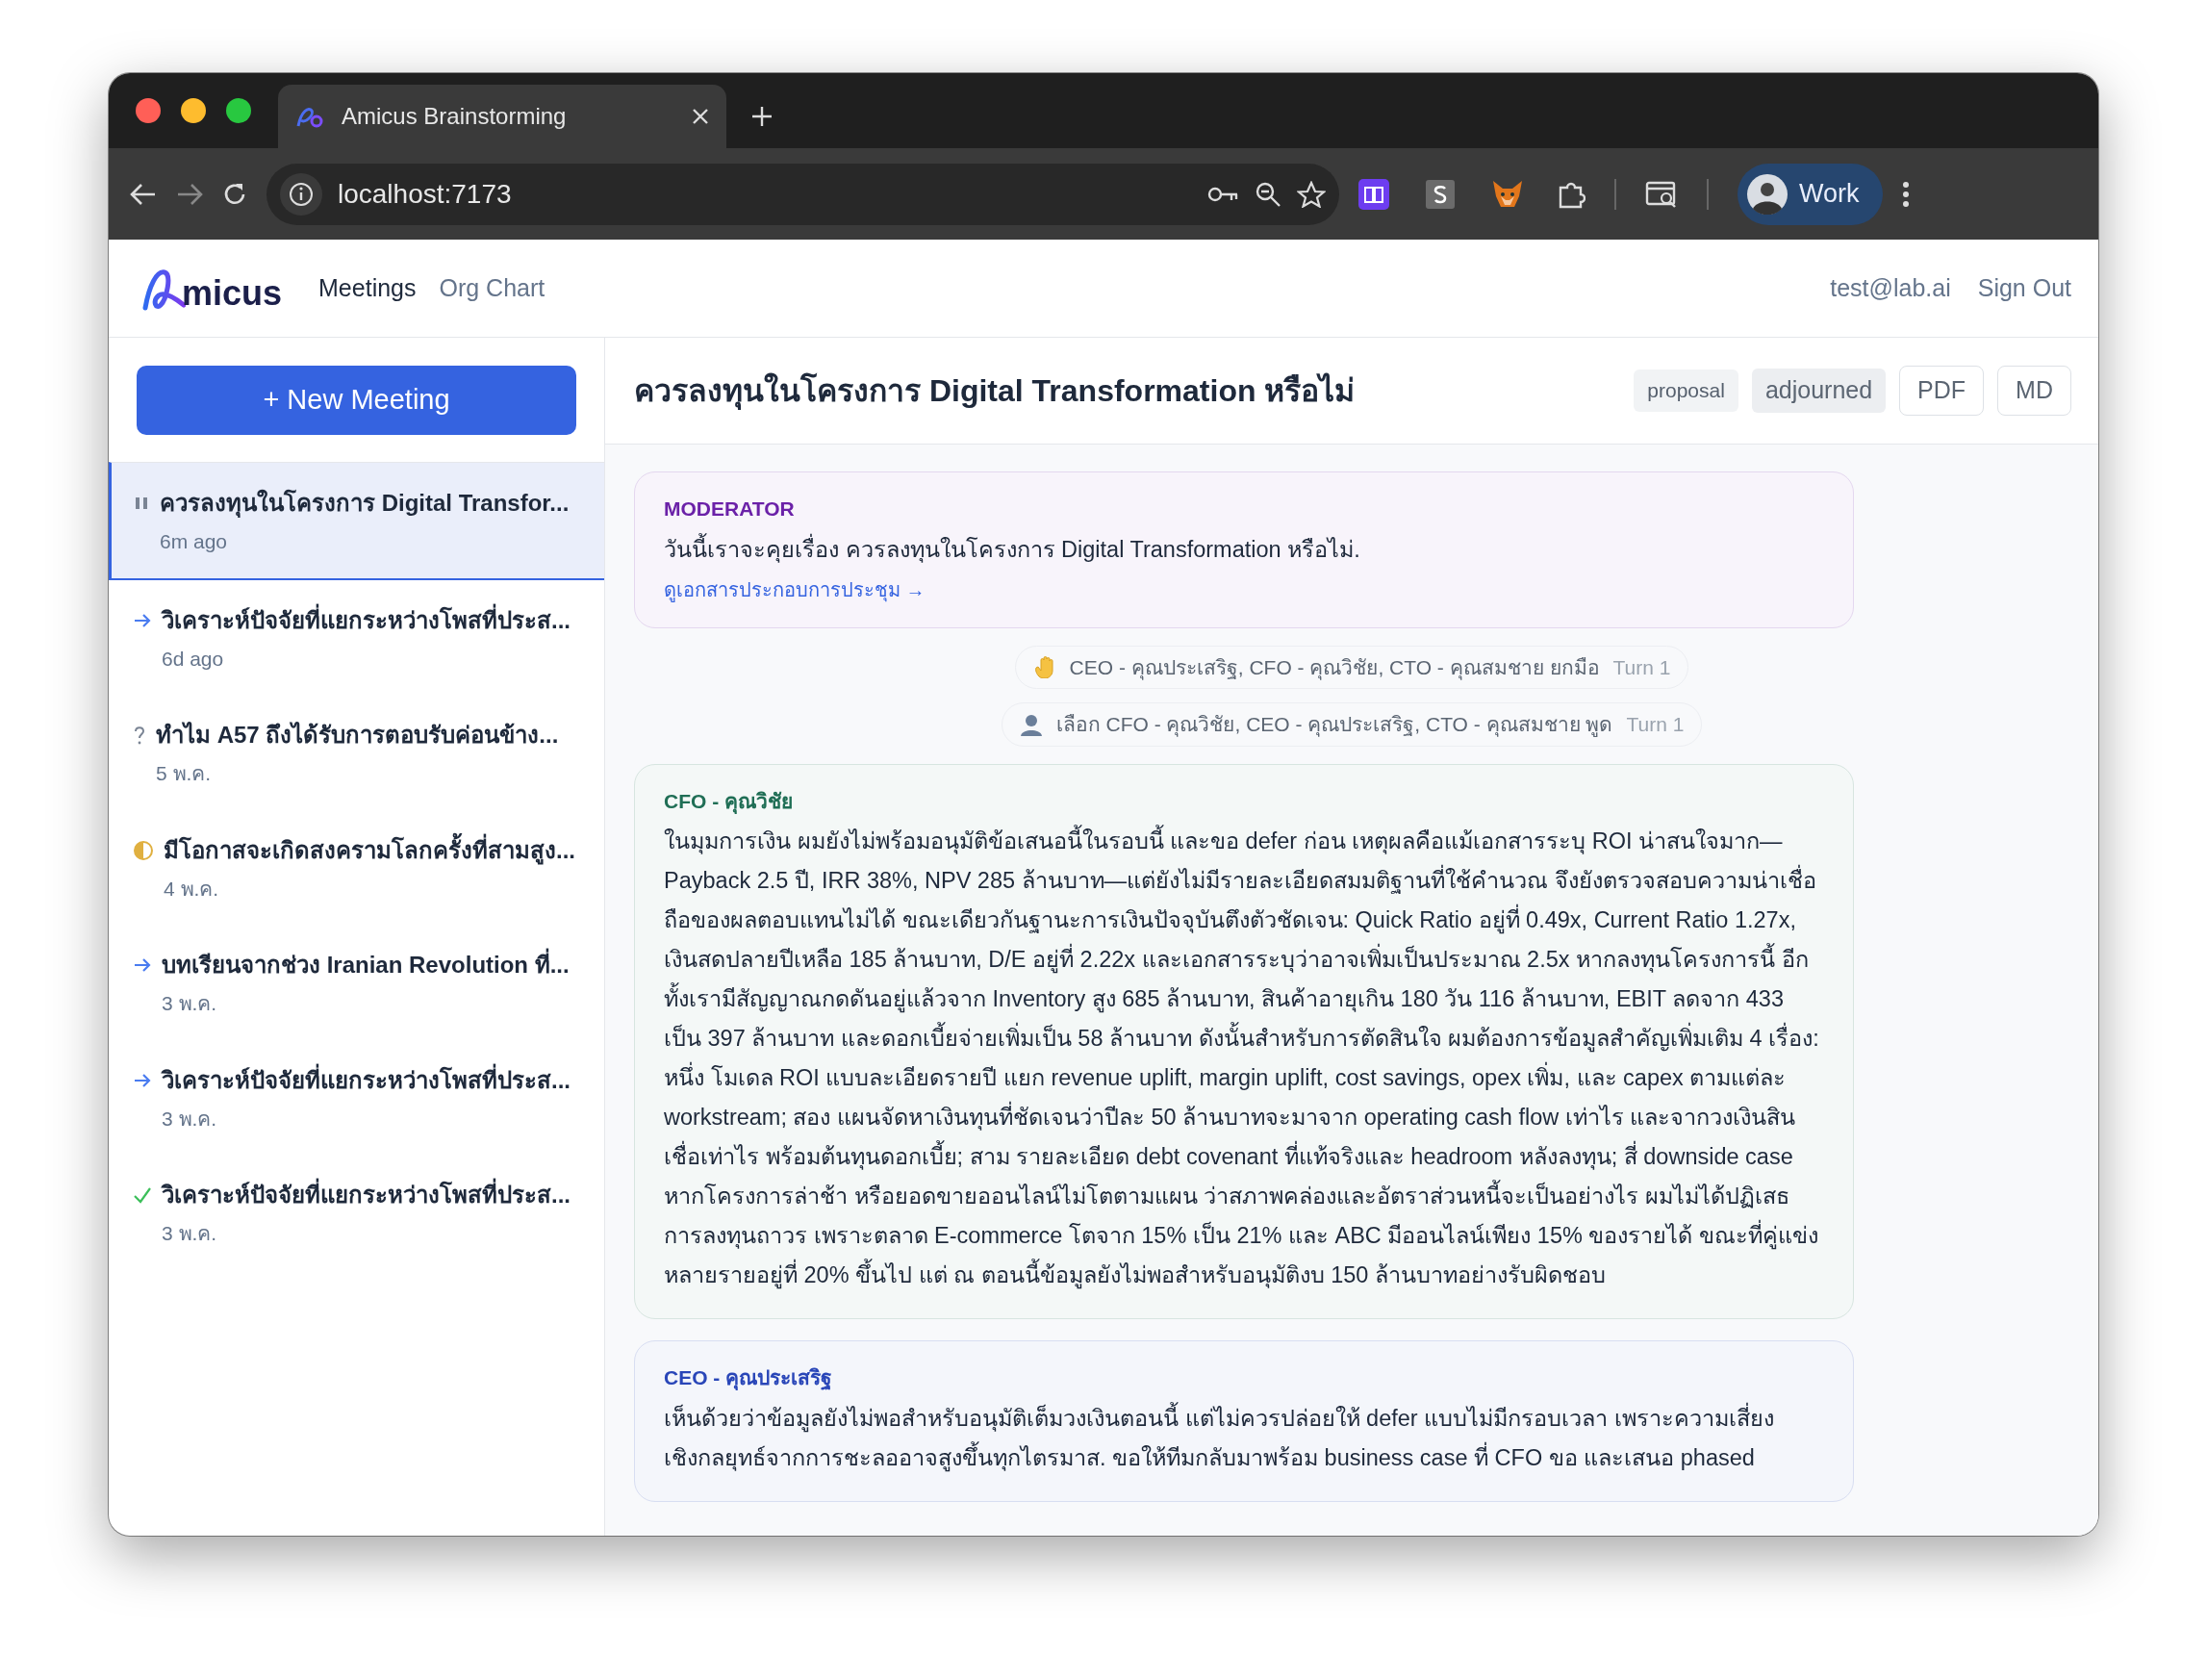 The width and height of the screenshot is (2207, 1680). I want to click on info-icon, so click(301, 194).